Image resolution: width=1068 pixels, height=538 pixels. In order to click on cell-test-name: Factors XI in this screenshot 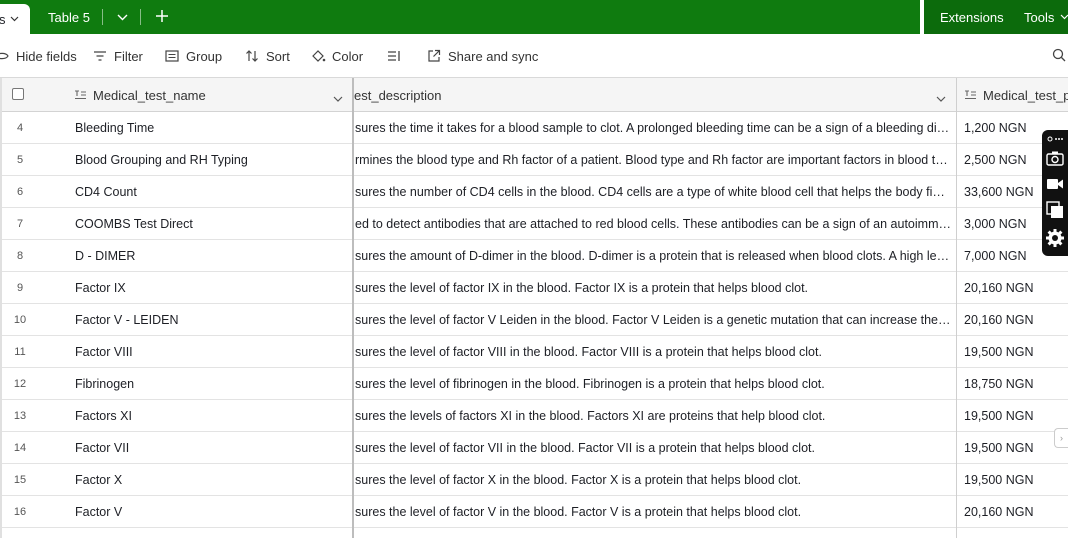, I will do `click(210, 416)`.